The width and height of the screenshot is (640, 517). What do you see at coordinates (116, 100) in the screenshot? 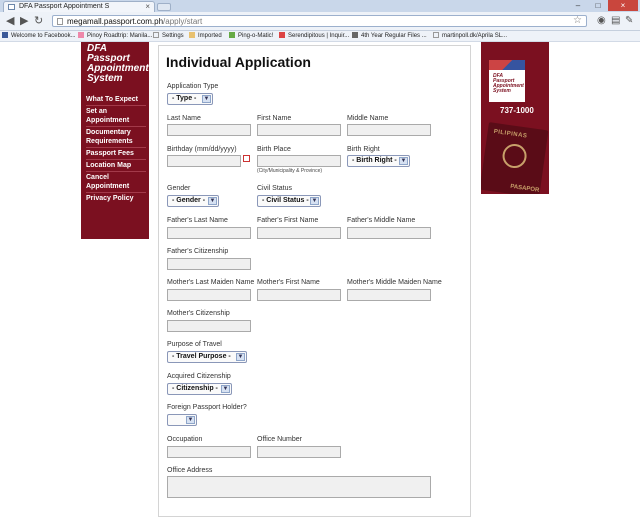
I see `sidebar-item-what-to-expect: What To Expect` at bounding box center [116, 100].